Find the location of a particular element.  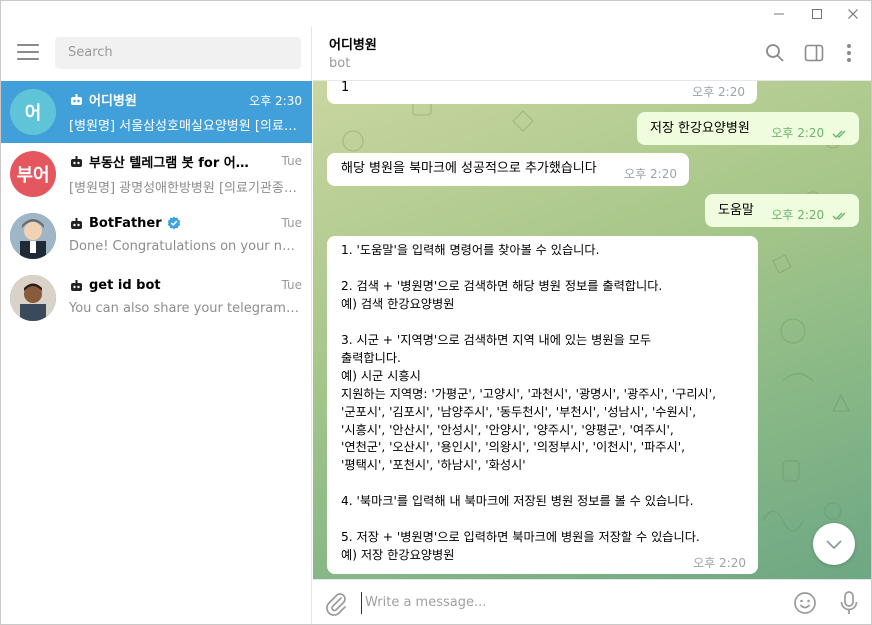

message-text: 저장 한강요양병원 is located at coordinates (700, 128).